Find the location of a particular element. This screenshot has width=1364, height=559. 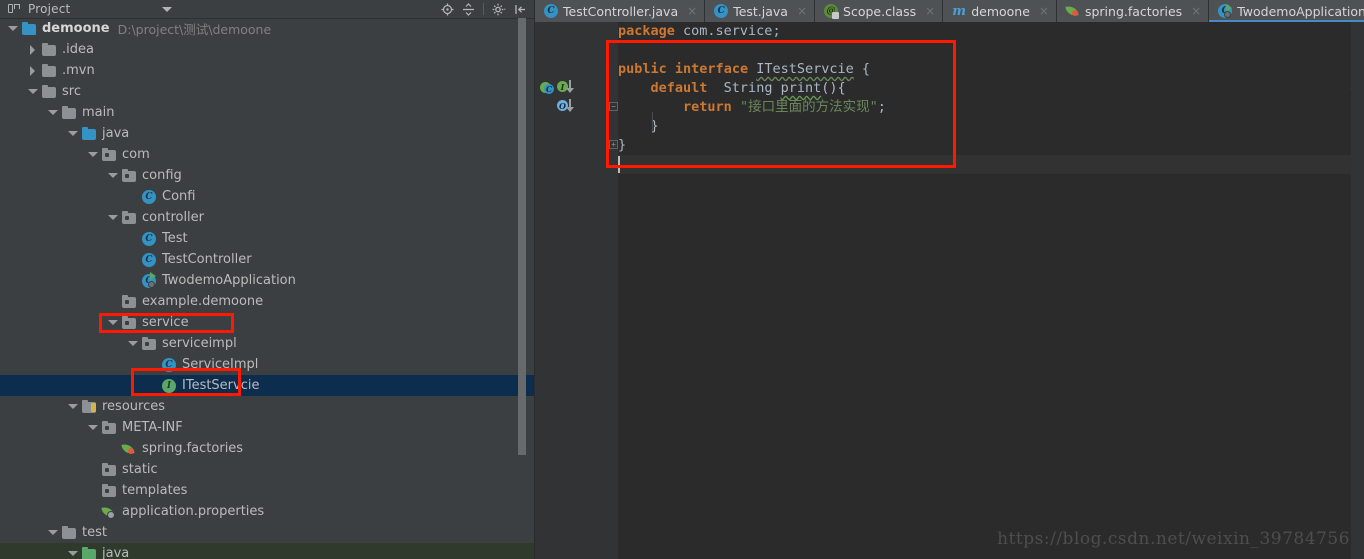

tree-row-label: demoone is located at coordinates (76, 28).